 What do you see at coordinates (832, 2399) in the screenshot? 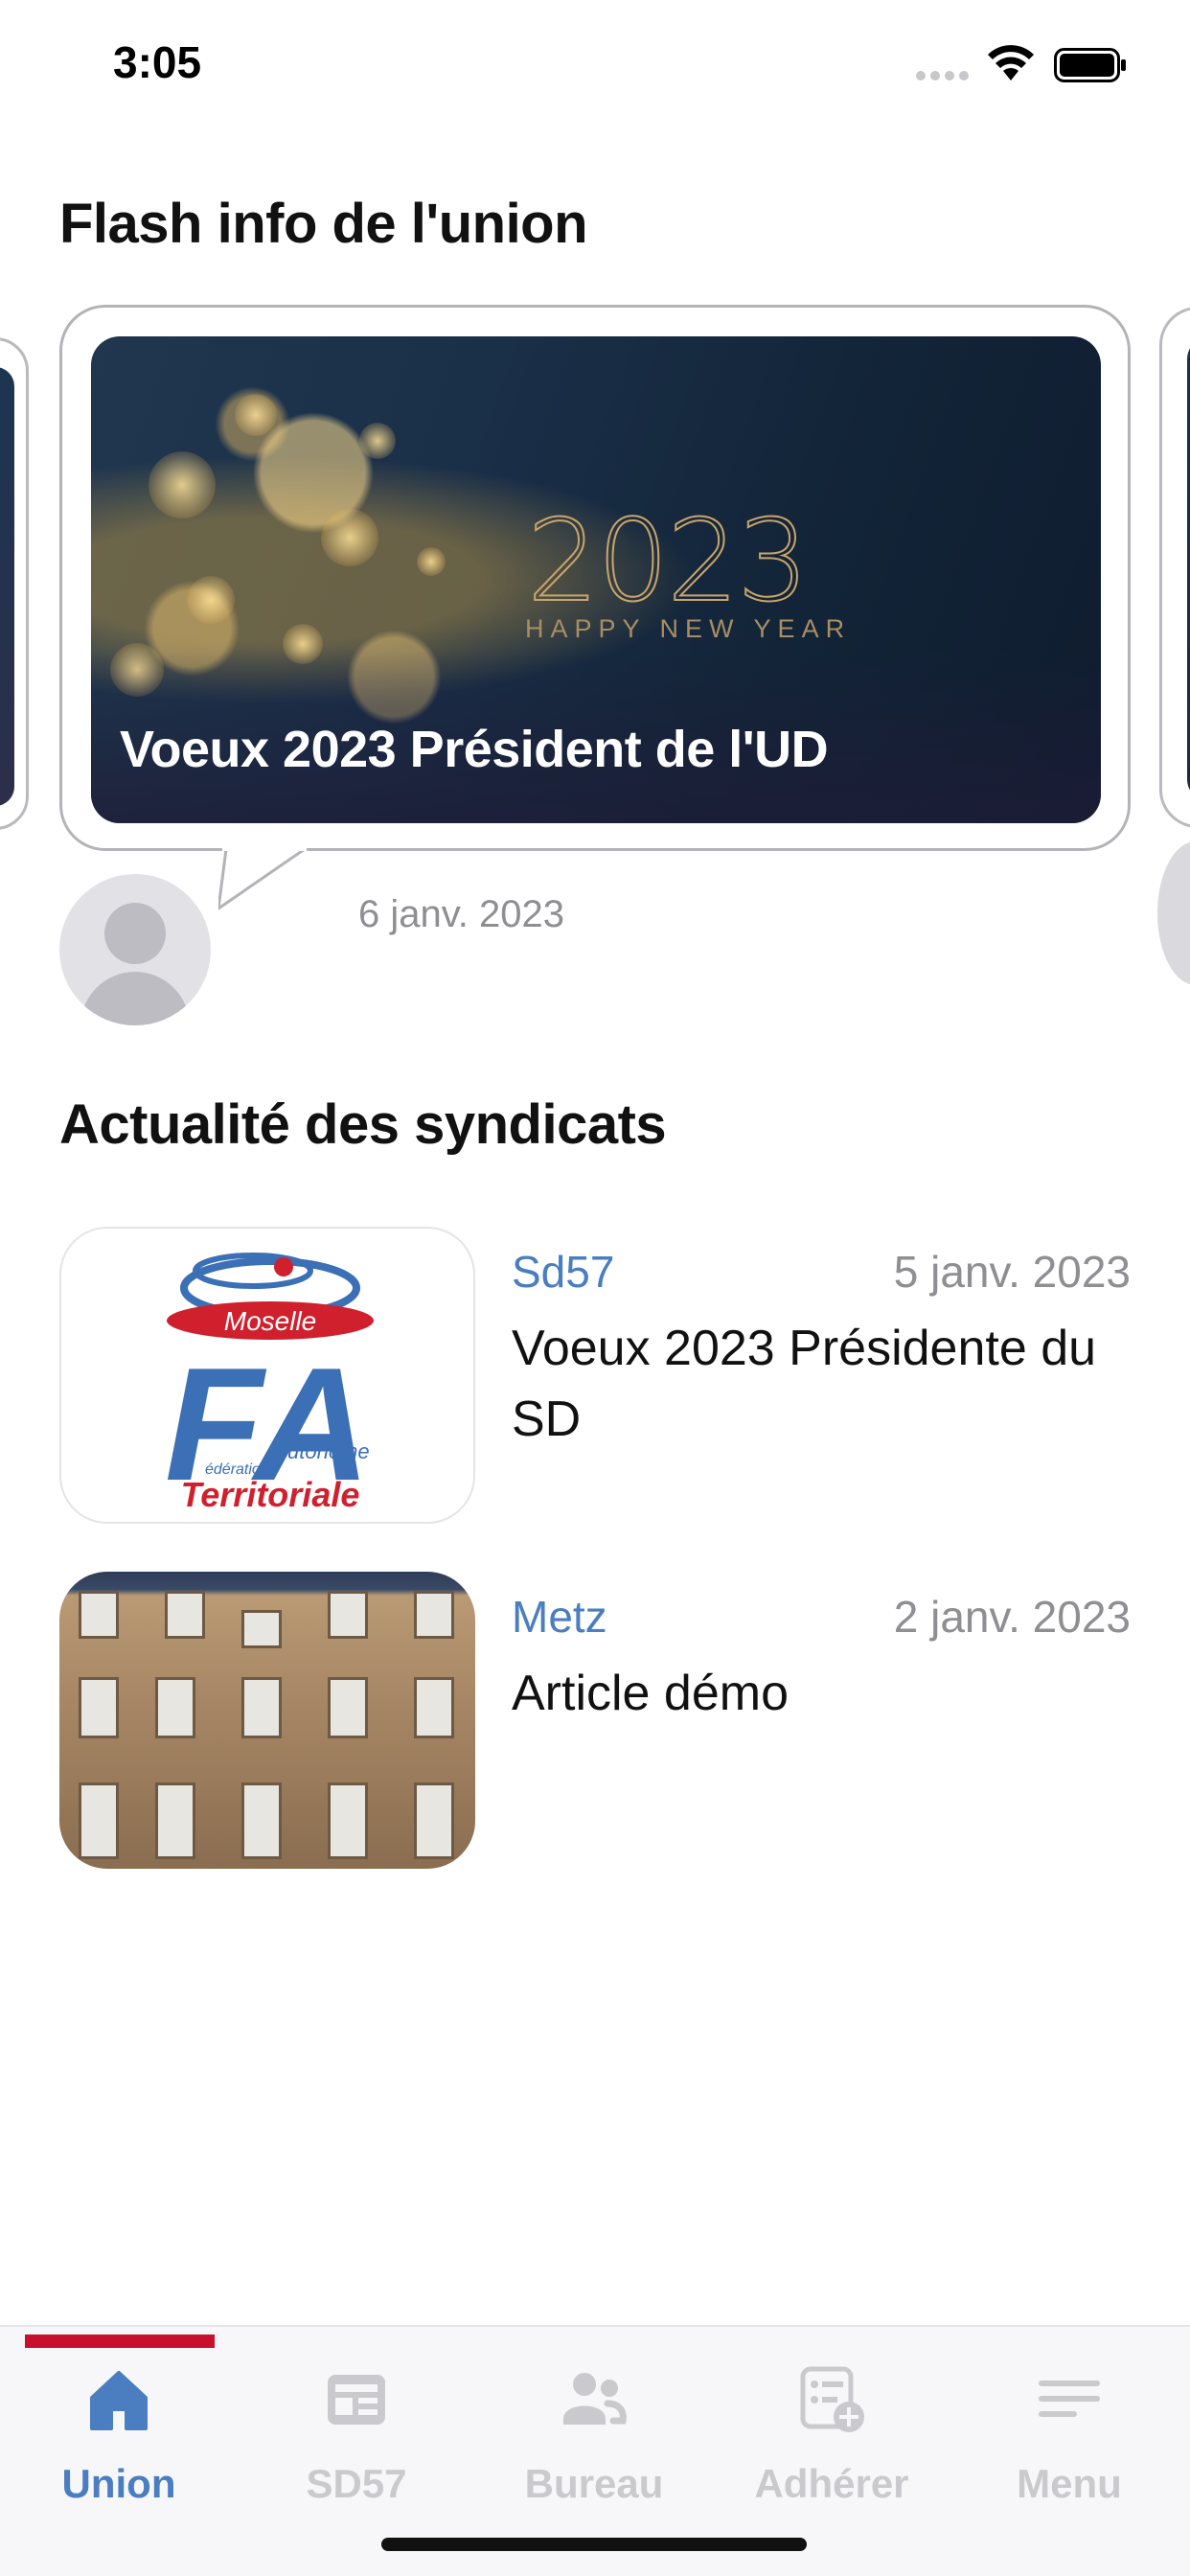
I see `form-add-icon` at bounding box center [832, 2399].